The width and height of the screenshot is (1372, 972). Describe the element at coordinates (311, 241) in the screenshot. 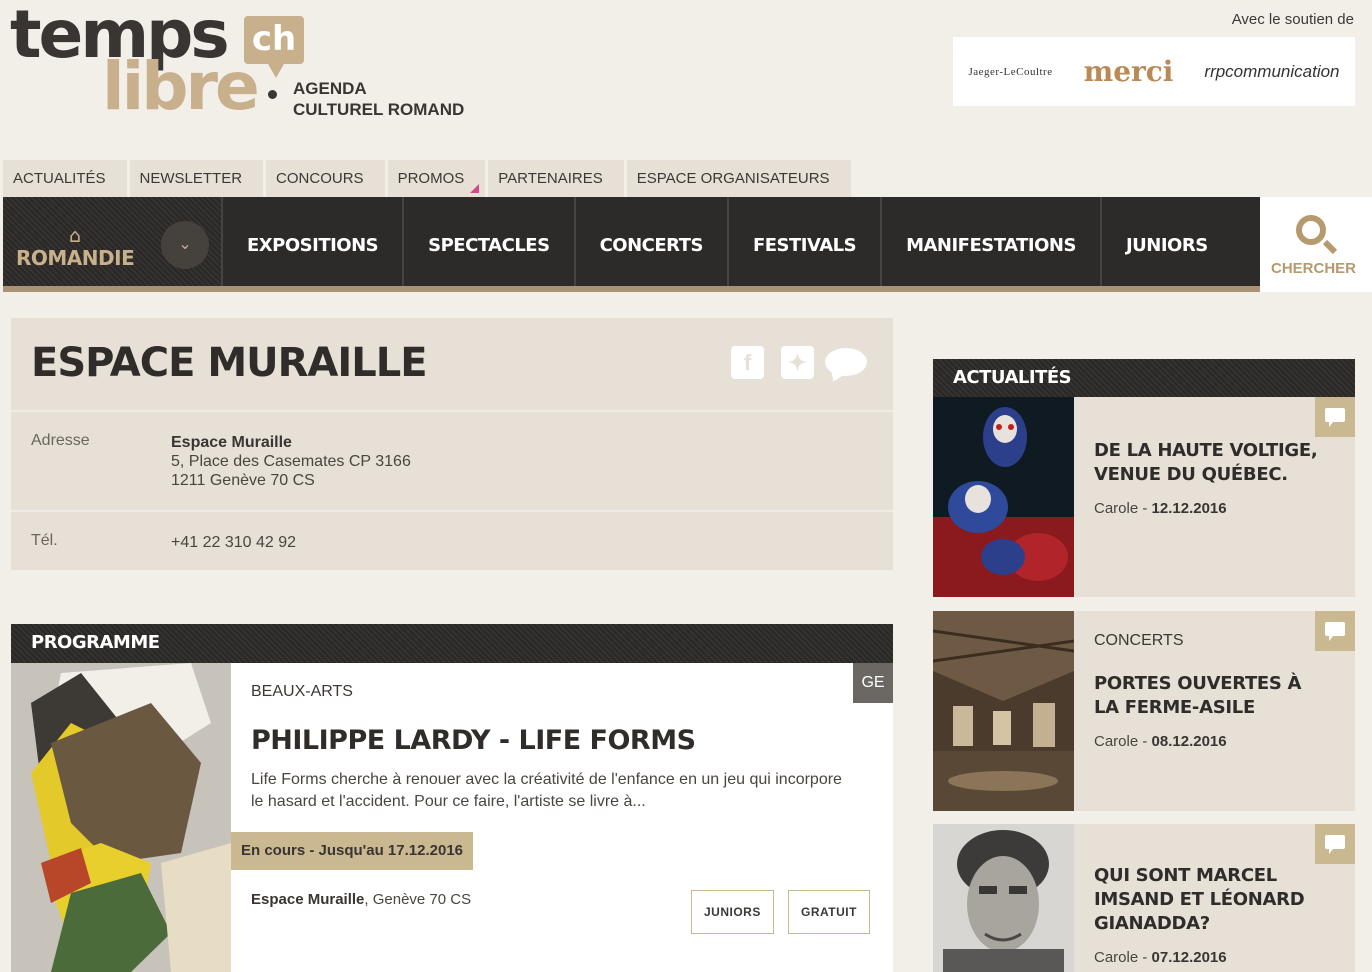

I see `nav-expositions: EXPOSITIONS` at that location.